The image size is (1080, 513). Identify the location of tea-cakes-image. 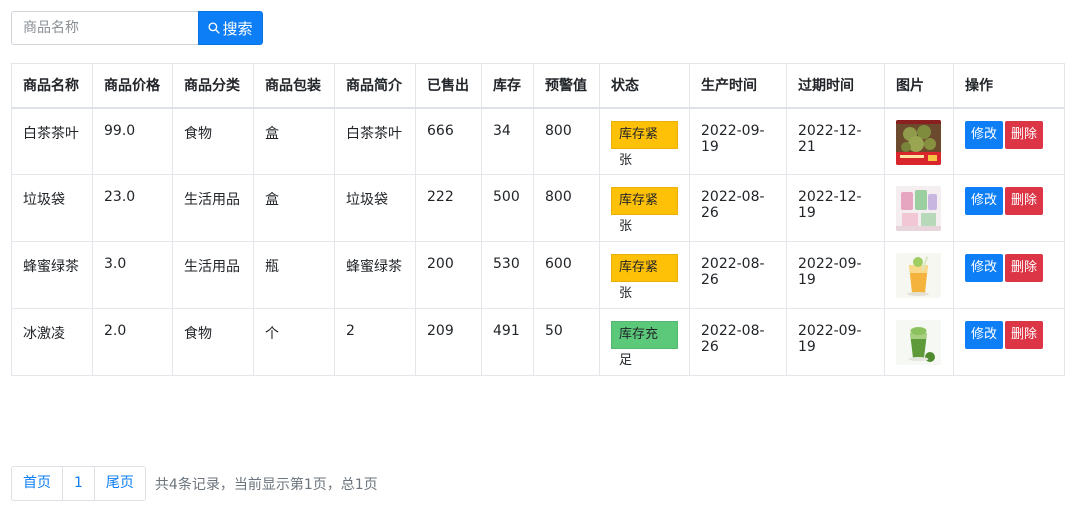
(918, 142).